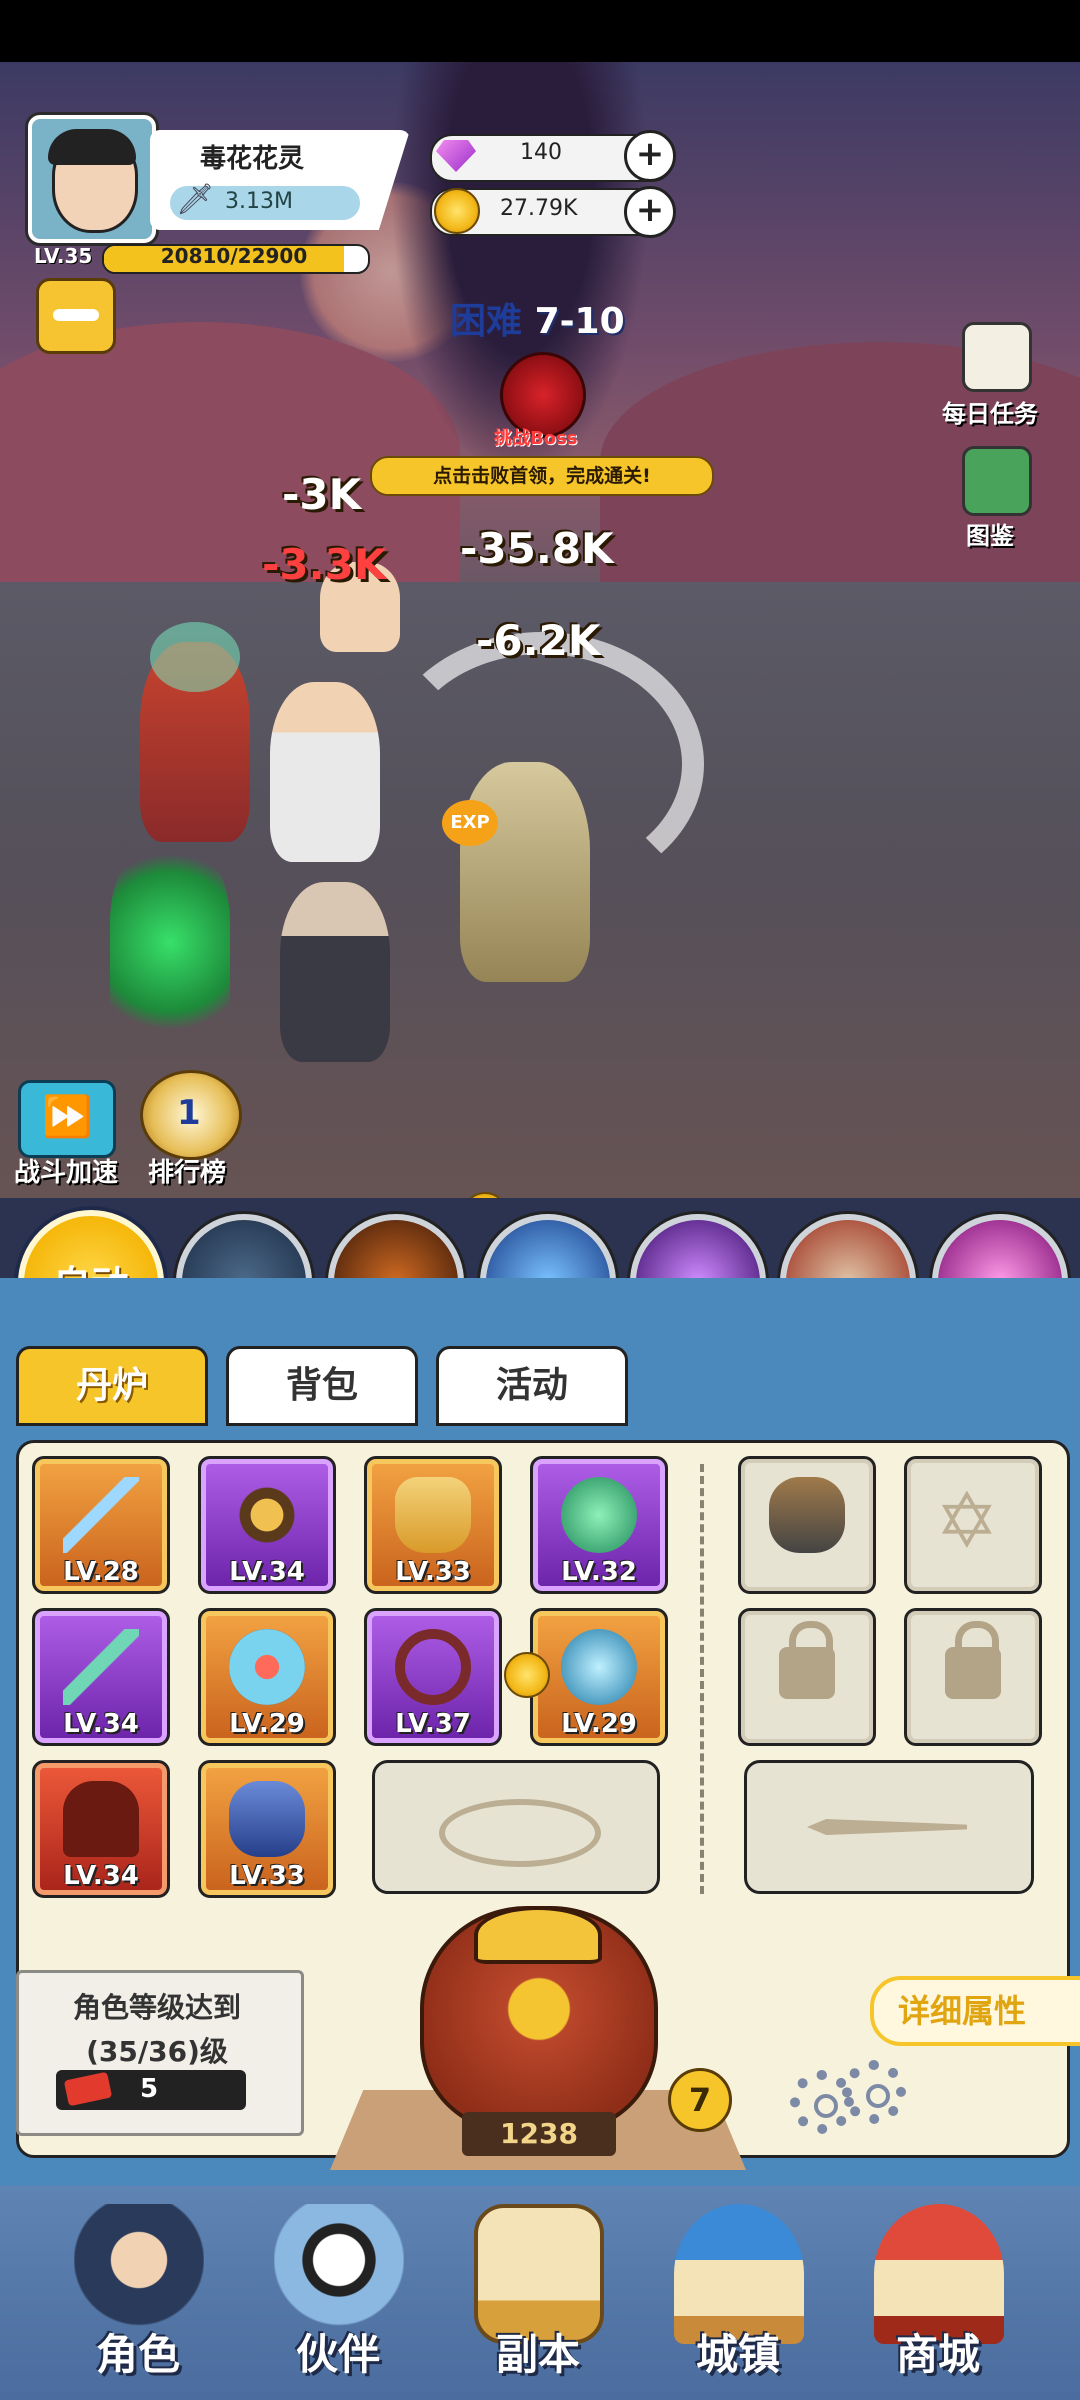 This screenshot has height=2400, width=1080. I want to click on equipment-level: LV.28, so click(101, 1572).